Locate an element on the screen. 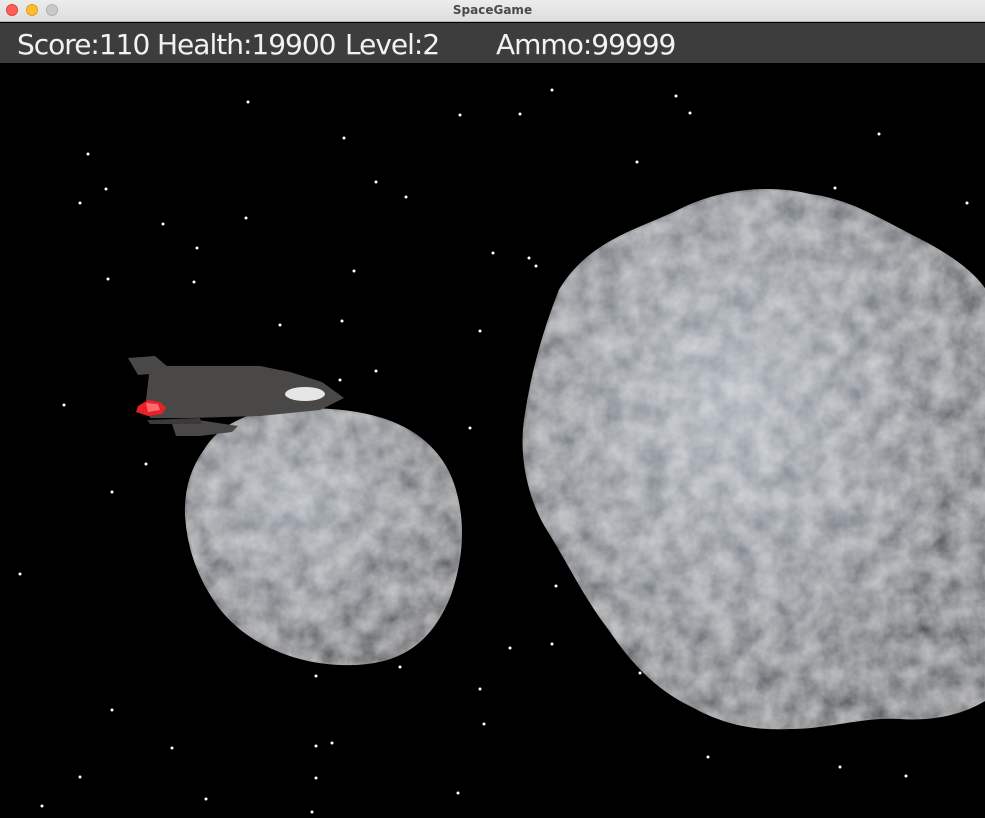  cockpit-window is located at coordinates (305, 394).